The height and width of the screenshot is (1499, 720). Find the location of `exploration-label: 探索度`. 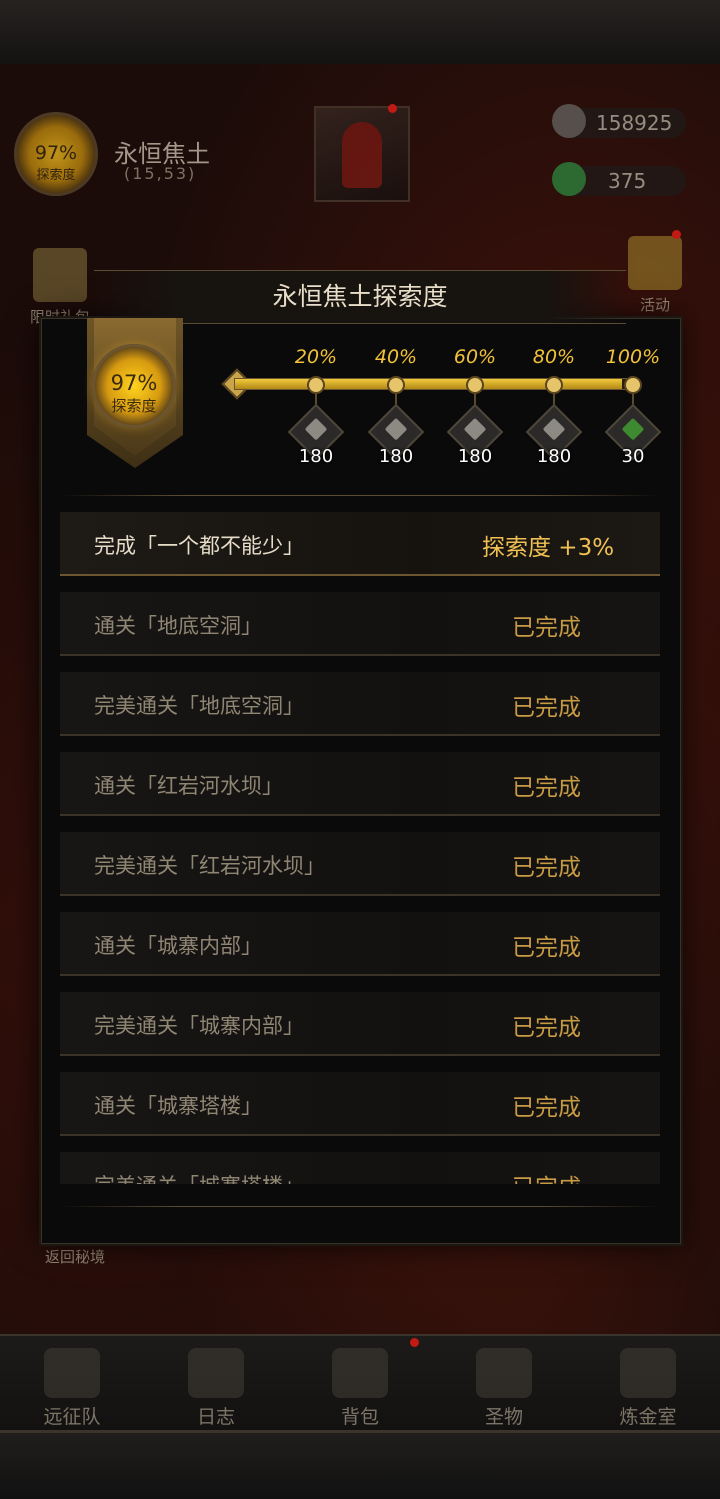

exploration-label: 探索度 is located at coordinates (134, 406).